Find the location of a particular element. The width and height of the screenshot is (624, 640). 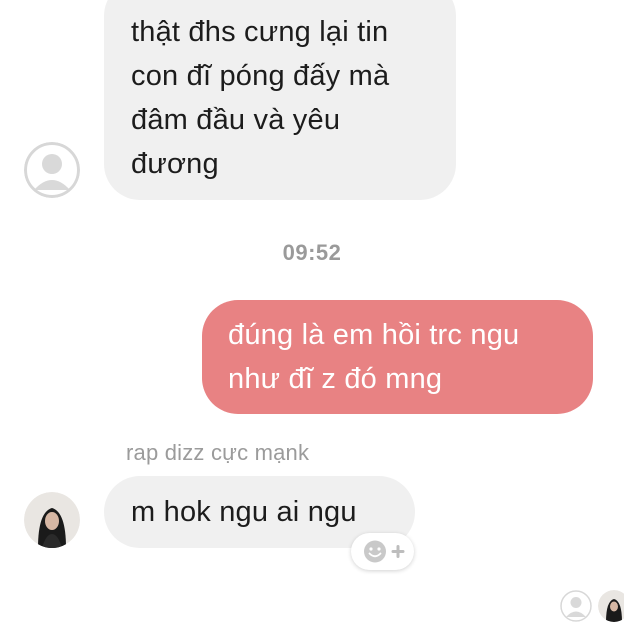

message-line: m hok ngu ai ngu is located at coordinates (244, 512).